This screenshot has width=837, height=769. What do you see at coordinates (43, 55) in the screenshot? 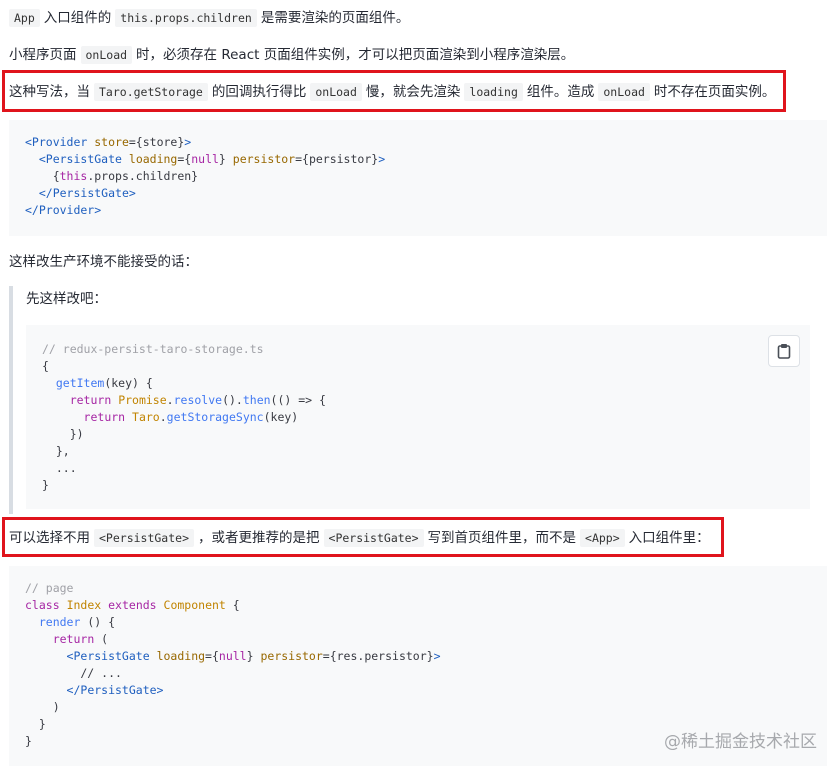
I see `paragraph-text: 小程序页面` at bounding box center [43, 55].